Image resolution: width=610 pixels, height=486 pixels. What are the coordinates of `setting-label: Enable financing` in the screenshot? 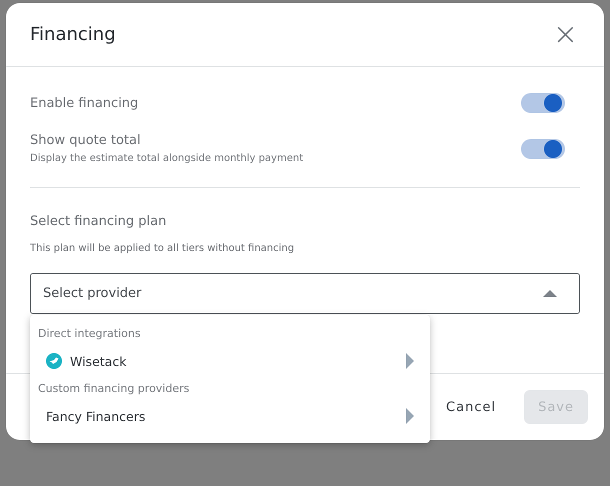 It's located at (84, 103).